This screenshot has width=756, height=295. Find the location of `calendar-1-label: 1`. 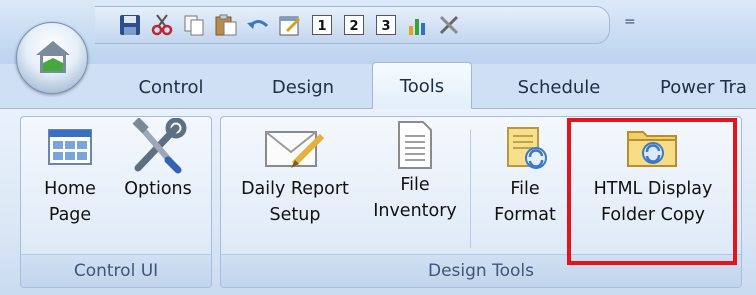

calendar-1-label: 1 is located at coordinates (322, 25).